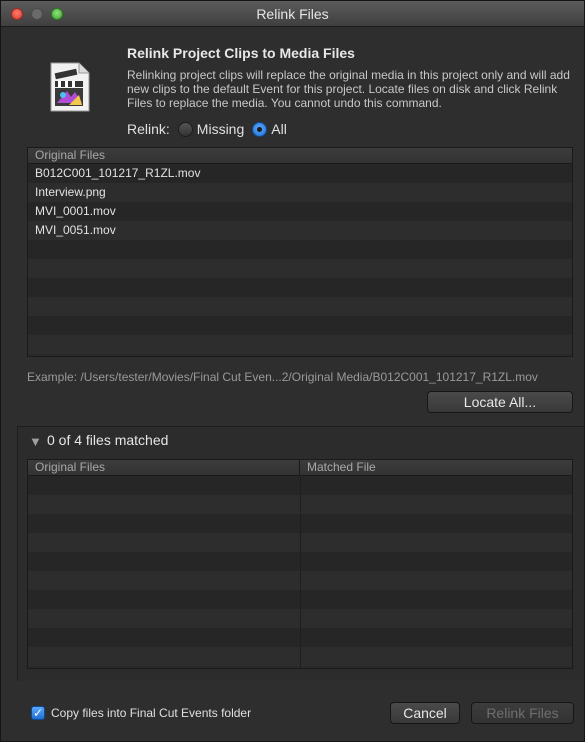 Image resolution: width=585 pixels, height=742 pixels. Describe the element at coordinates (260, 129) in the screenshot. I see `all-radio` at that location.